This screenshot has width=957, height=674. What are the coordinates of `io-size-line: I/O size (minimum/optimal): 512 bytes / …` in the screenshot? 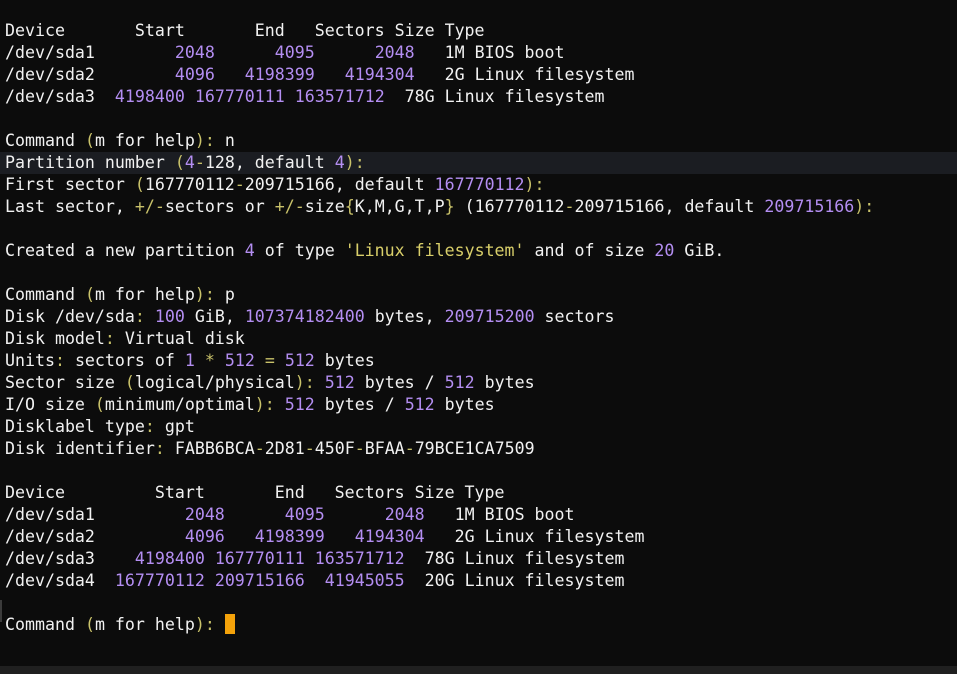 It's located at (481, 405).